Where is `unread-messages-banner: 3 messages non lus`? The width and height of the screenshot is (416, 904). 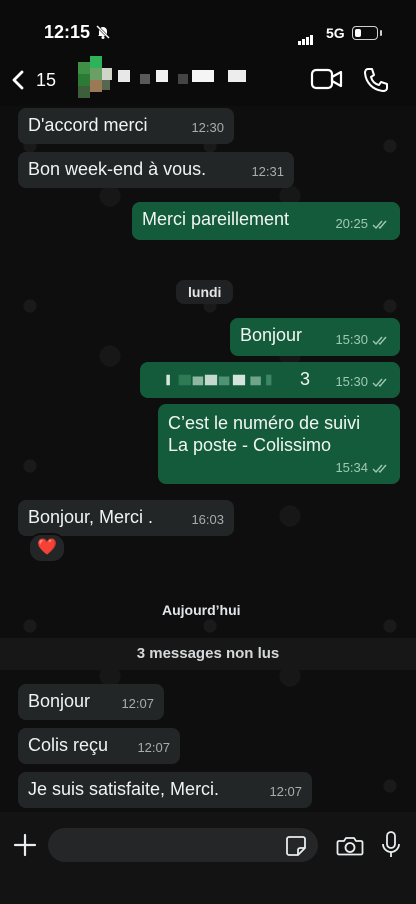
unread-messages-banner: 3 messages non lus is located at coordinates (208, 654).